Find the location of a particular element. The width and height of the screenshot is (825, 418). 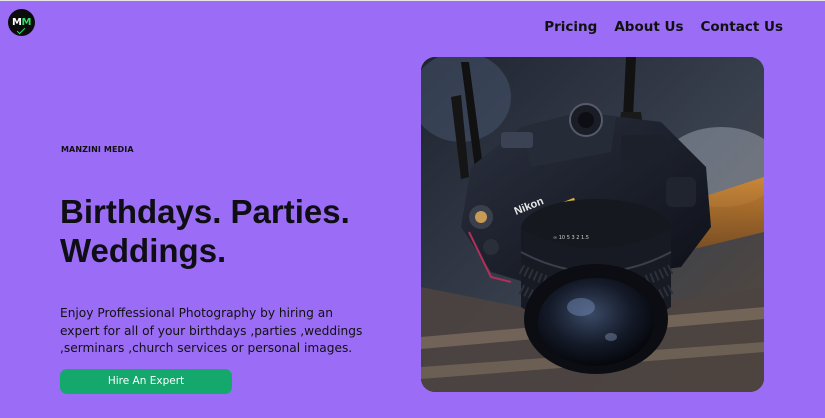

logo: MM is located at coordinates (21, 22).